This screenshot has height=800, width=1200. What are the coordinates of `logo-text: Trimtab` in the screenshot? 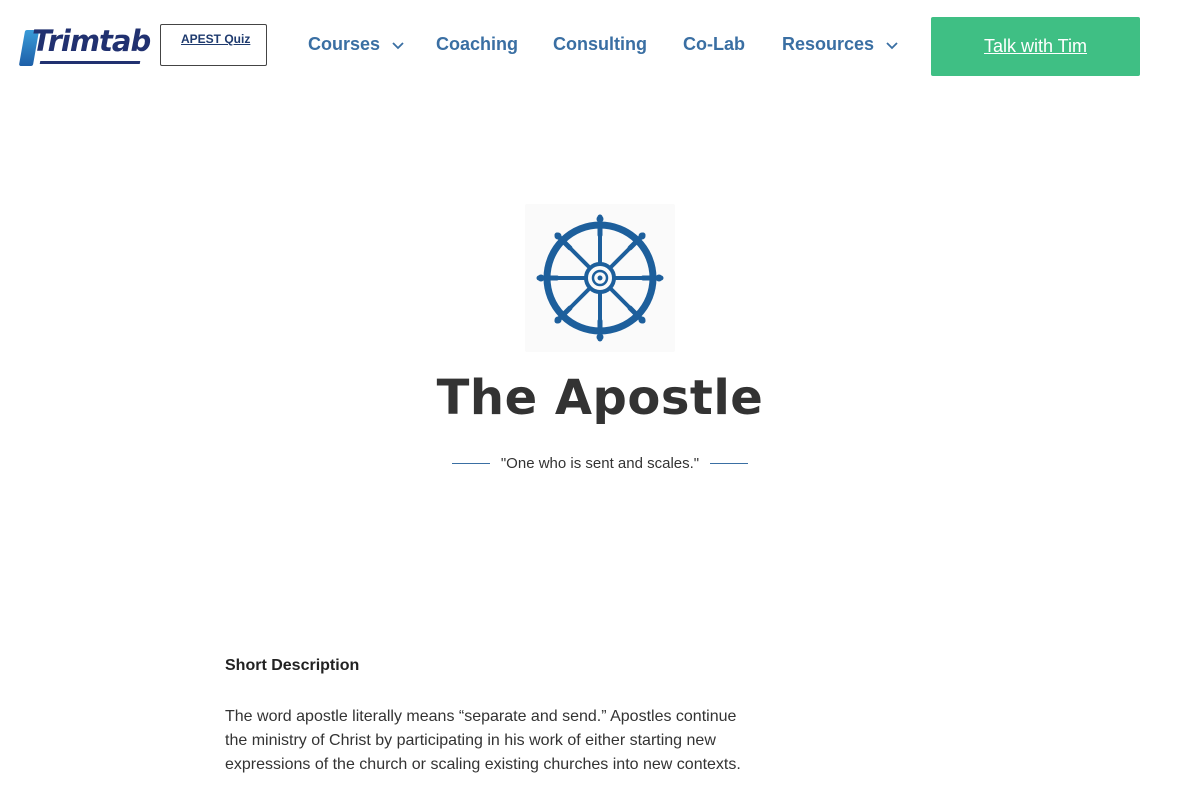 It's located at (91, 41).